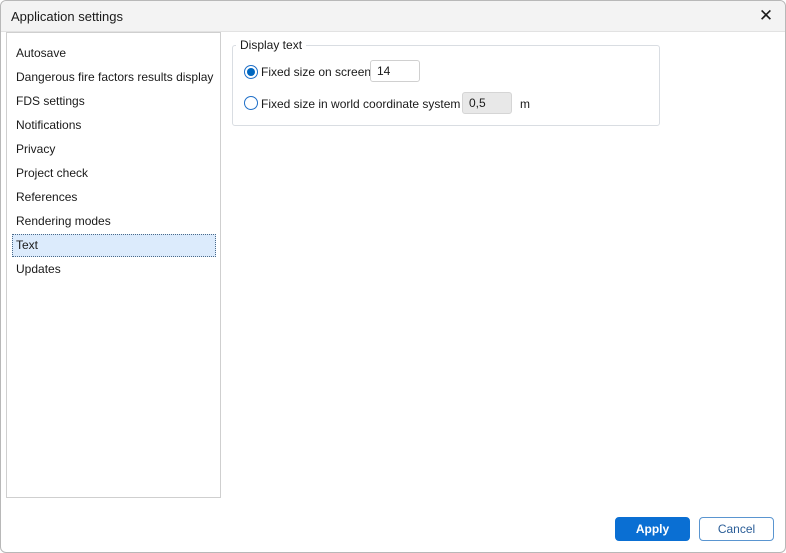 The width and height of the screenshot is (786, 553). What do you see at coordinates (316, 72) in the screenshot?
I see `fixed-size-screen-label: Fixed size on screen` at bounding box center [316, 72].